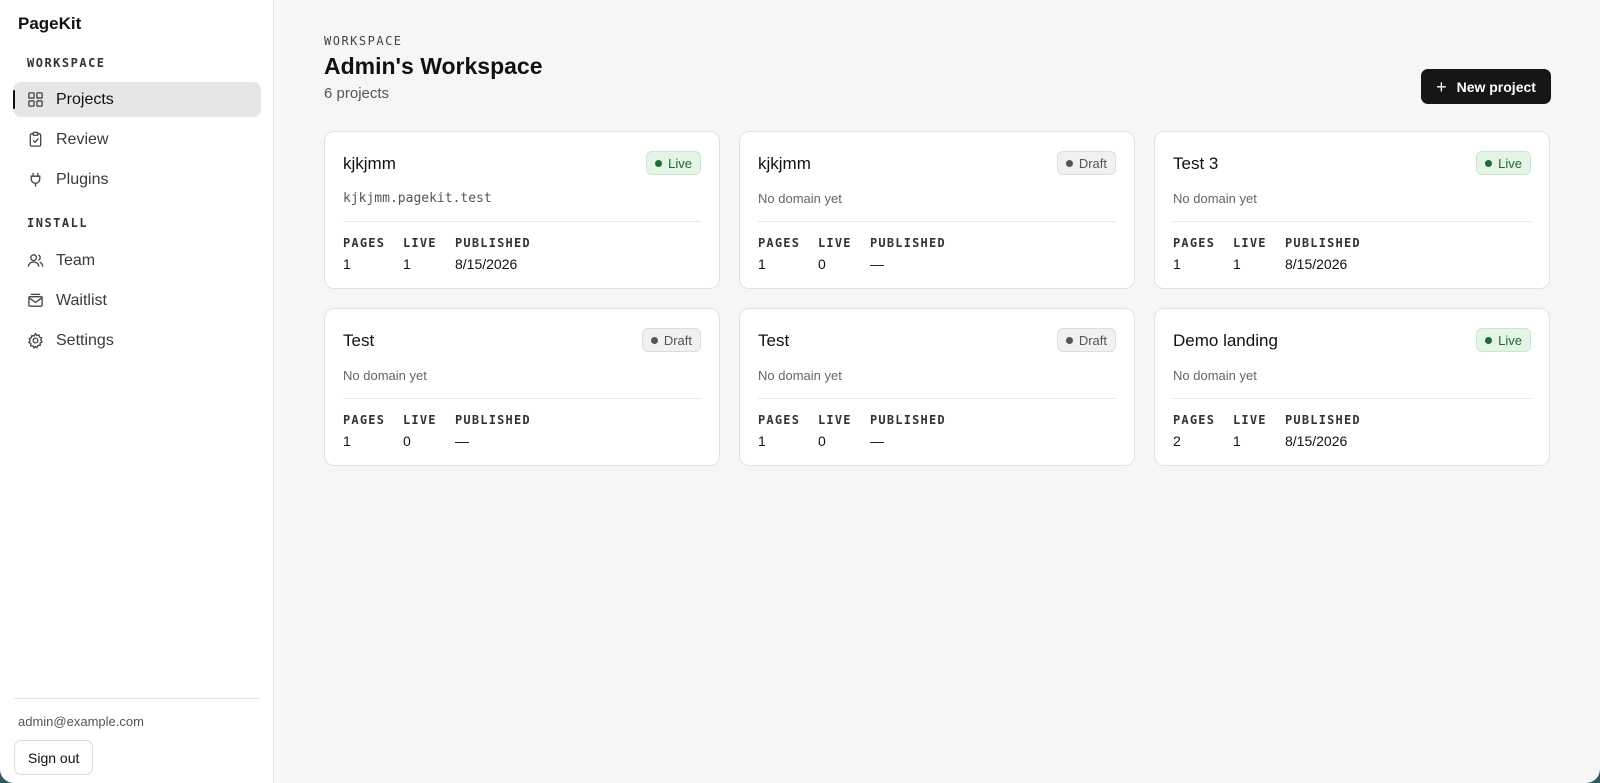 The image size is (1600, 783). I want to click on sidebar-item-label: Team, so click(76, 260).